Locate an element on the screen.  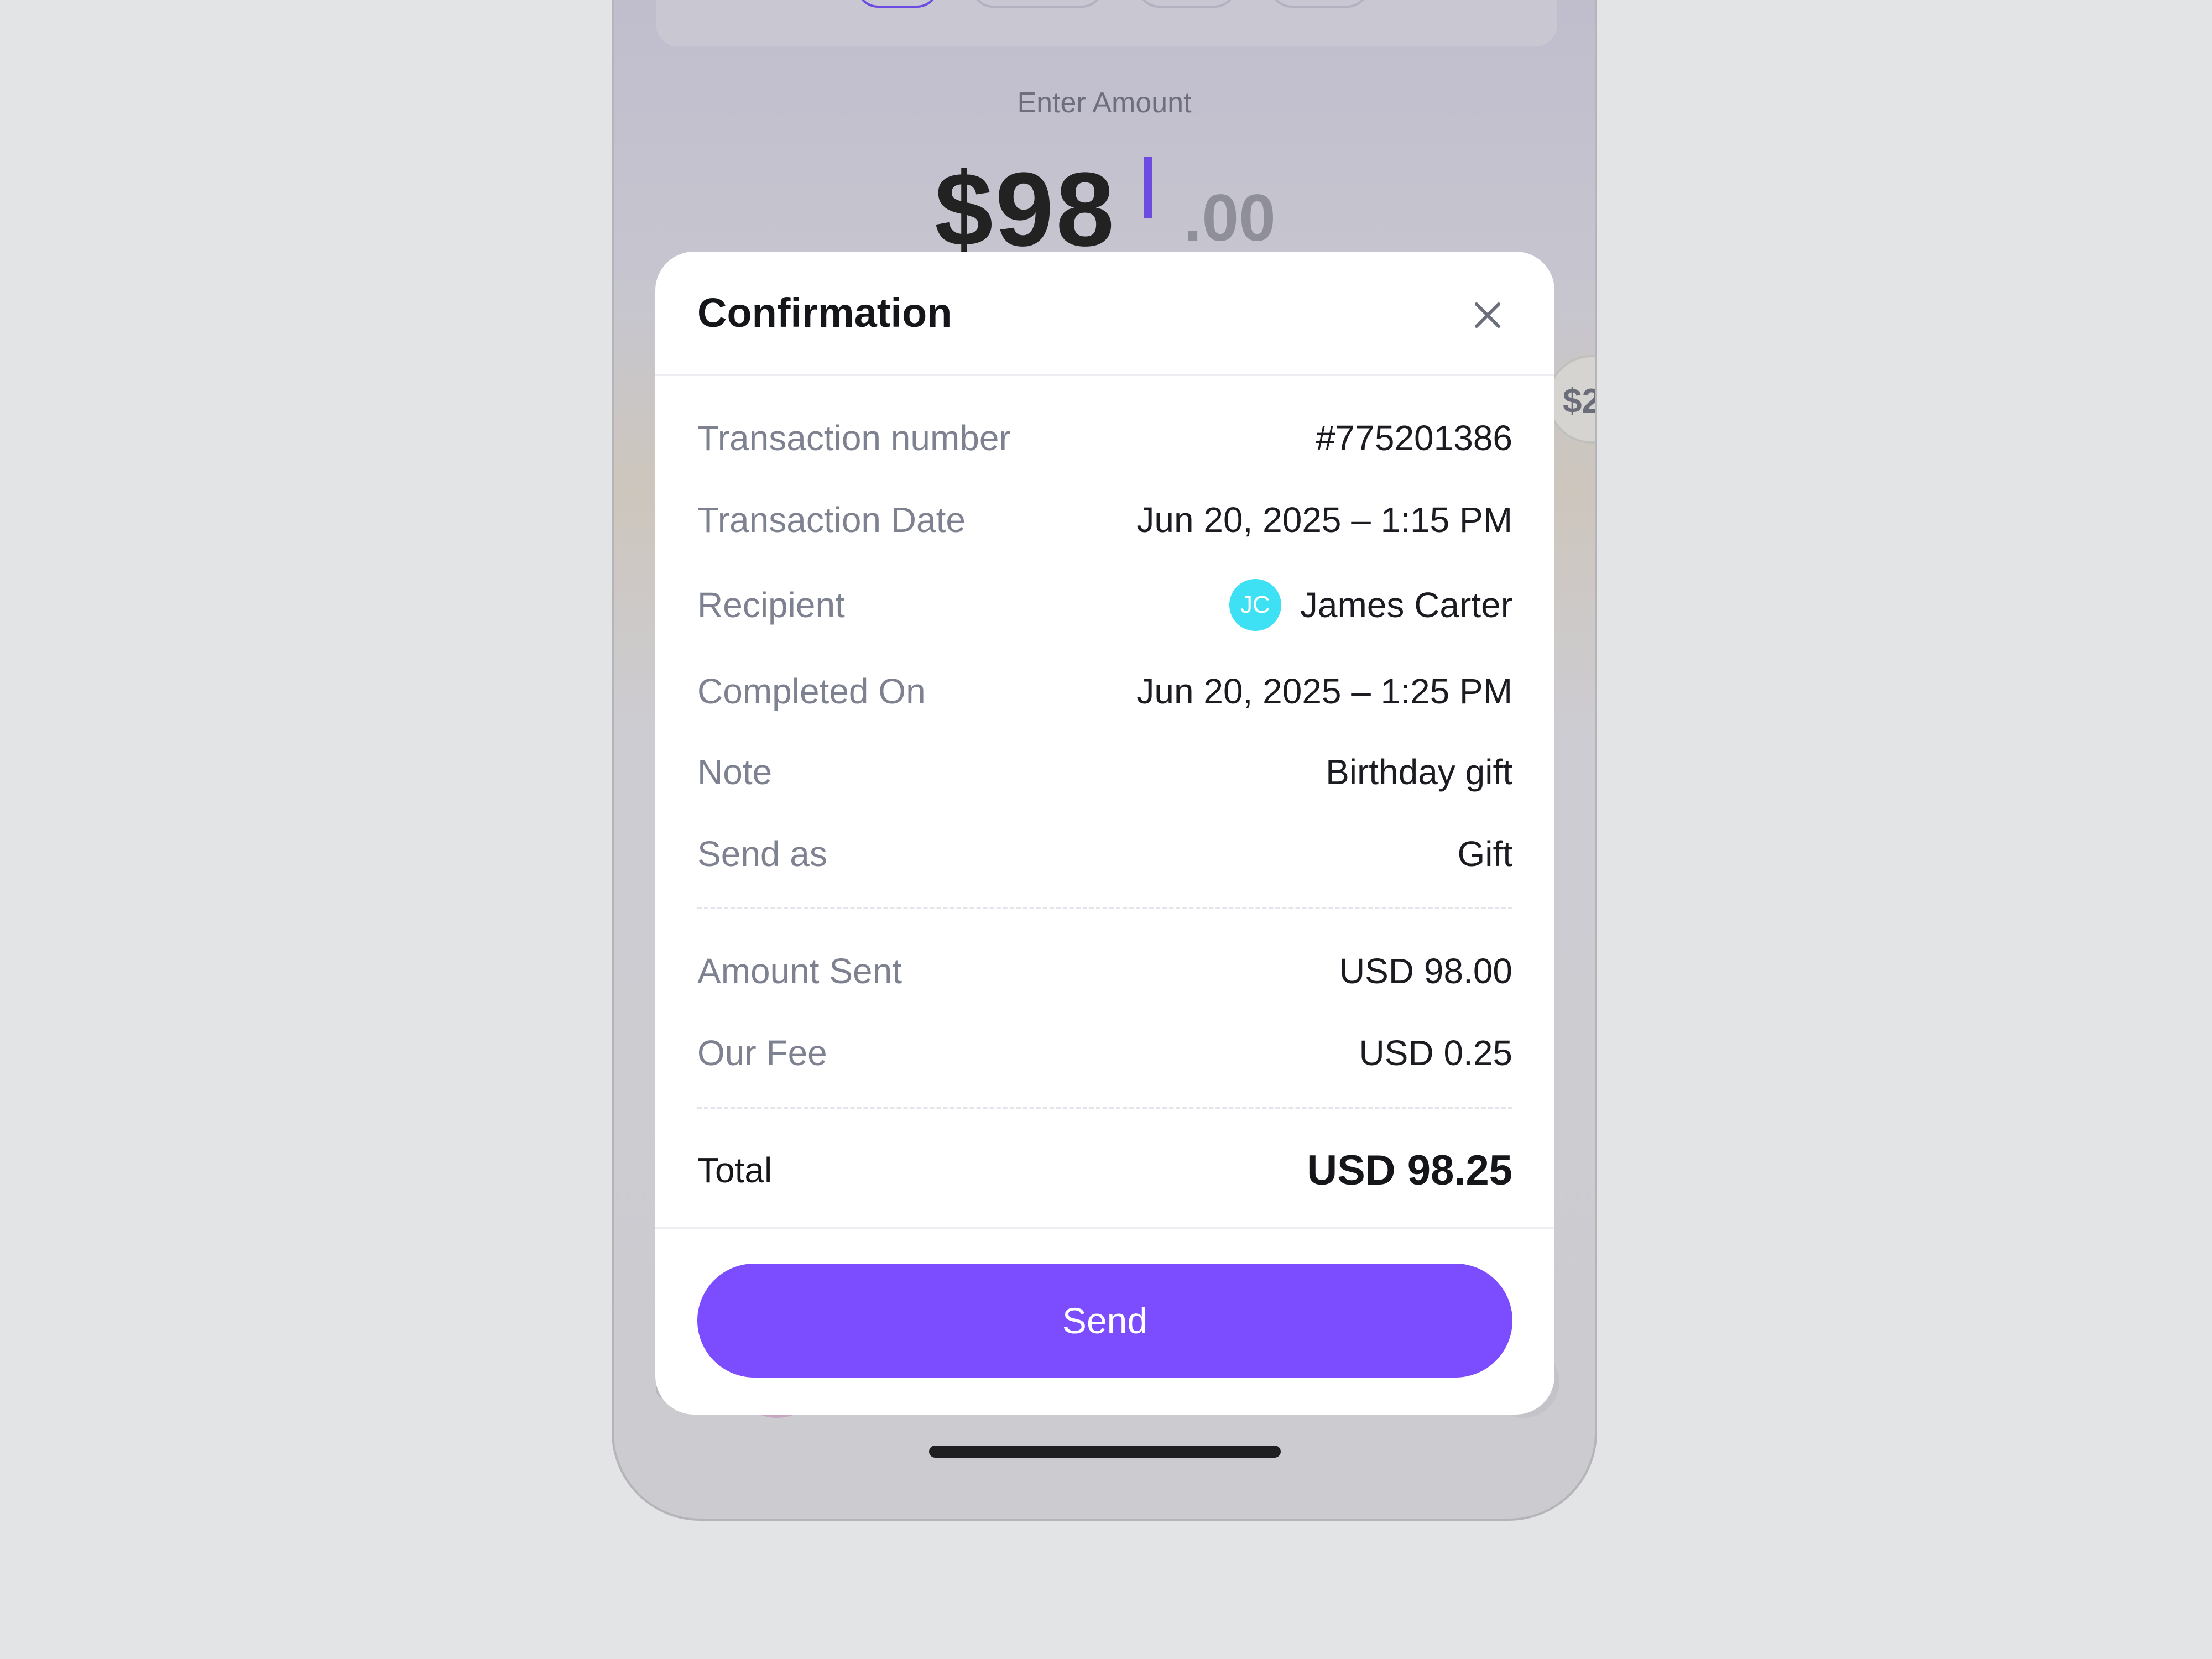
enter-amount-label: Enter Amount is located at coordinates (1105, 103).